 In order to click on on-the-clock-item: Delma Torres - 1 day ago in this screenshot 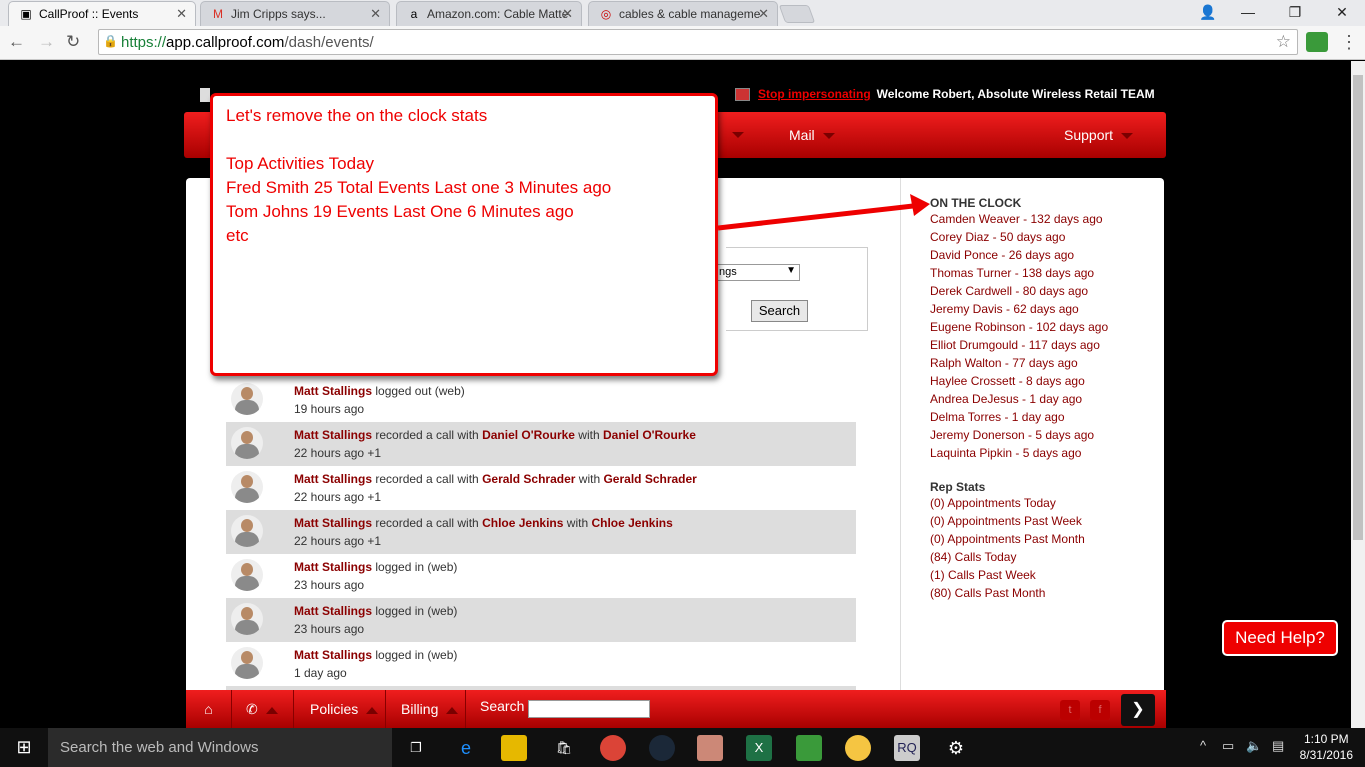, I will do `click(1047, 417)`.